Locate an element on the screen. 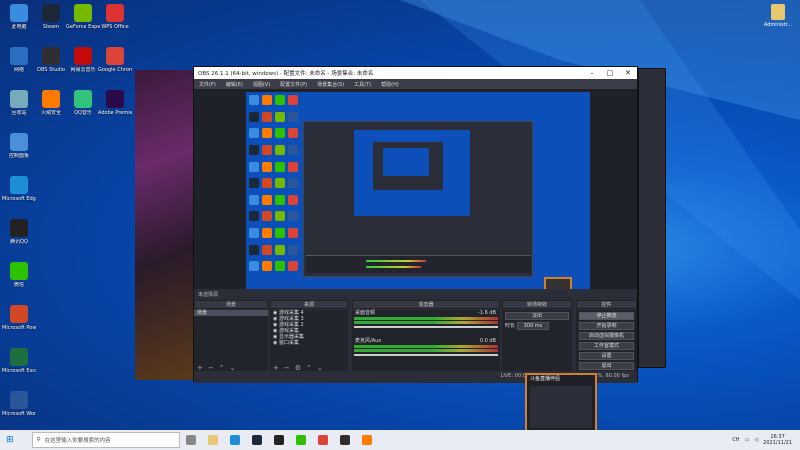 The width and height of the screenshot is (800, 450). maximize-button: □ is located at coordinates (610, 73).